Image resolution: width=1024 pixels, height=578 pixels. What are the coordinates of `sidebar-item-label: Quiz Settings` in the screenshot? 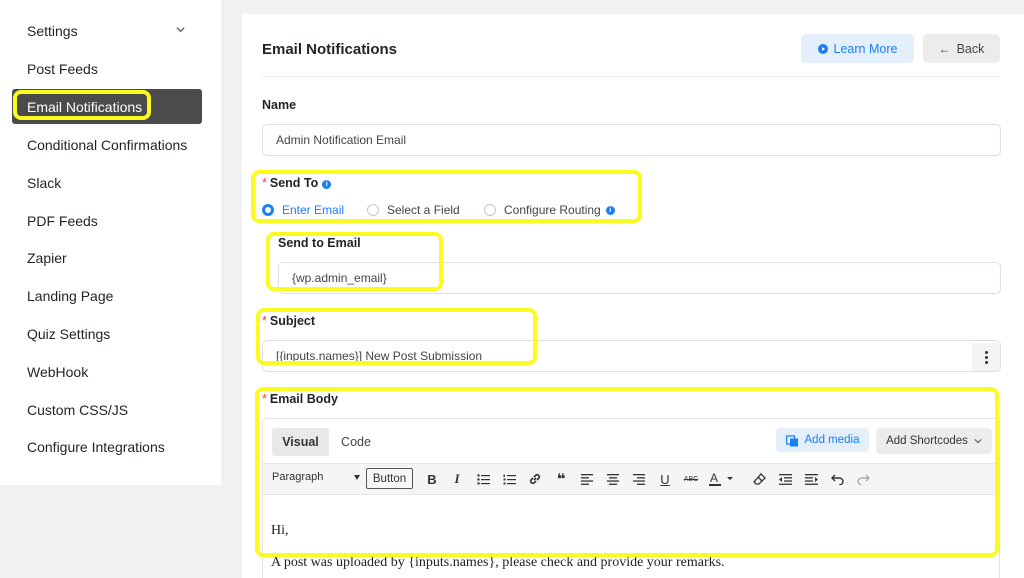 It's located at (69, 334).